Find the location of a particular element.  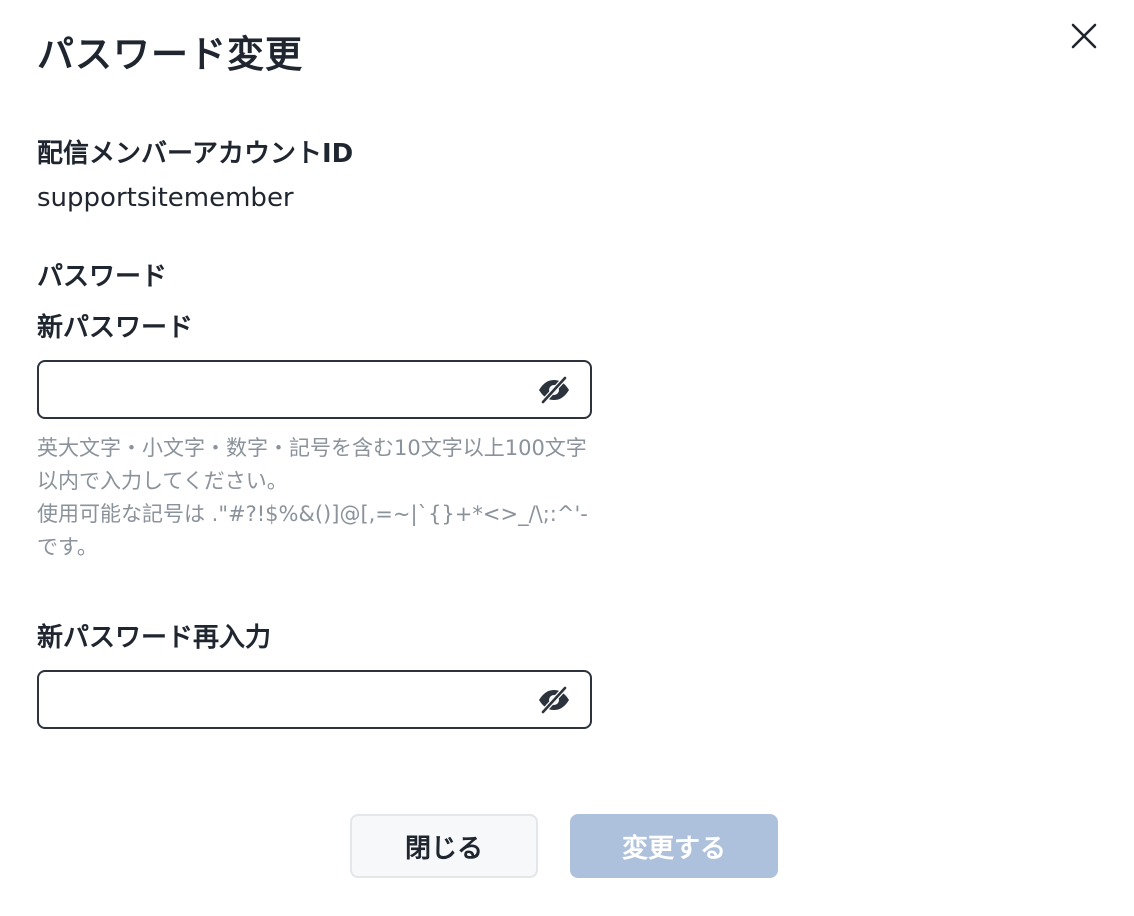

new-password-input is located at coordinates (295, 390).